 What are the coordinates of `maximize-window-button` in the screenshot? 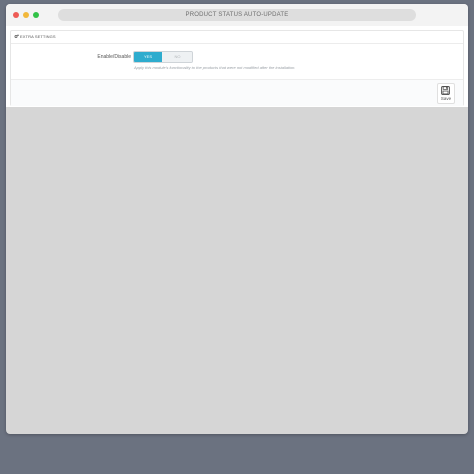 It's located at (36, 15).